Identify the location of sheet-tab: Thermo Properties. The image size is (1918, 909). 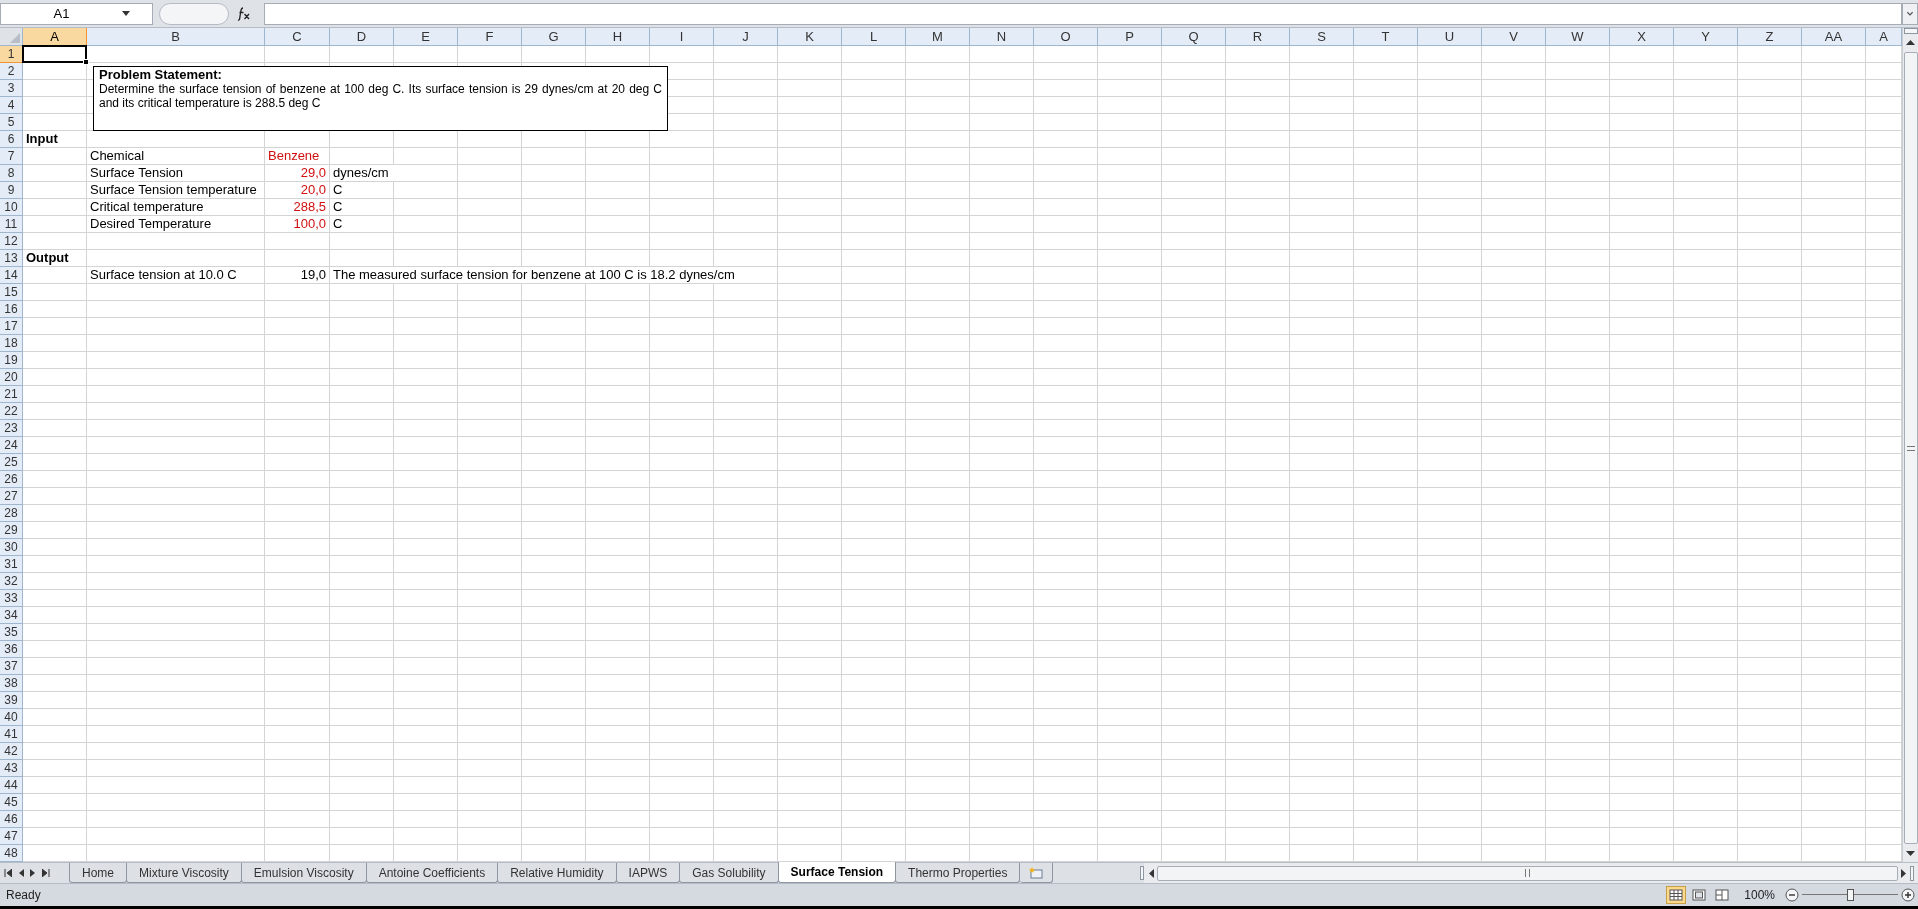
(958, 873).